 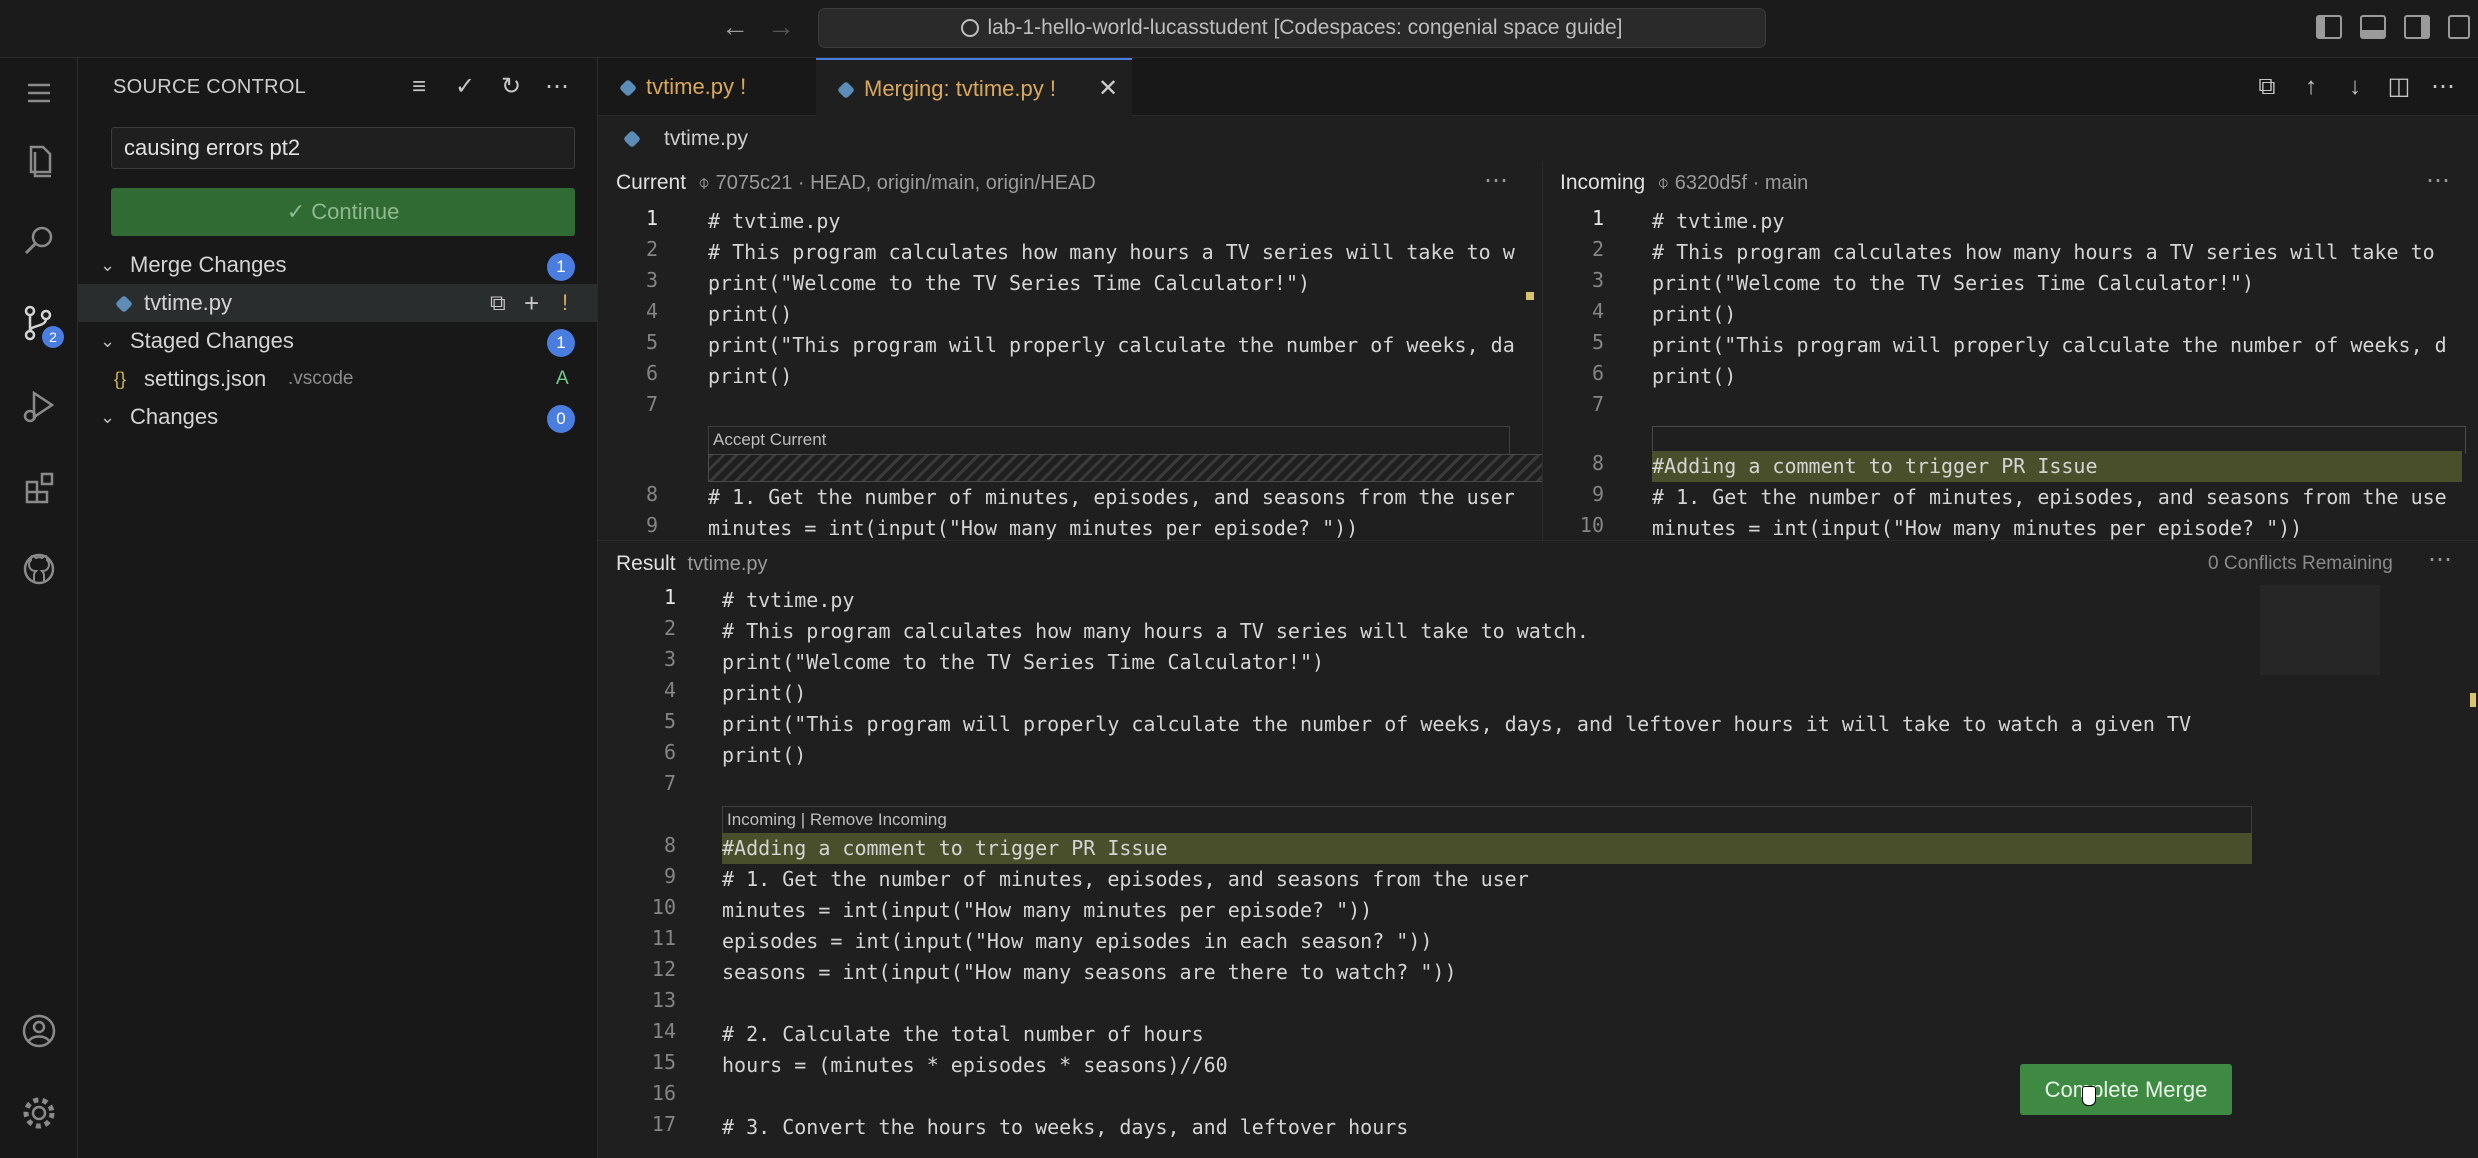 I want to click on menu-icon, so click(x=39, y=93).